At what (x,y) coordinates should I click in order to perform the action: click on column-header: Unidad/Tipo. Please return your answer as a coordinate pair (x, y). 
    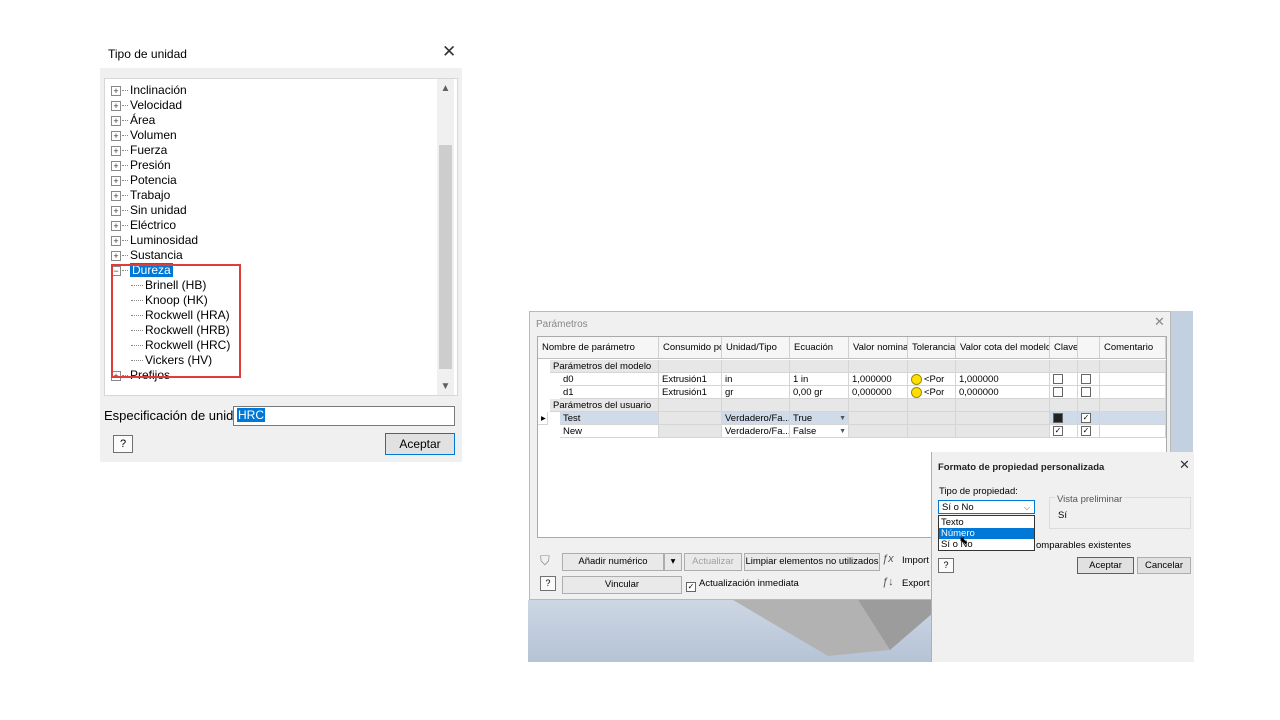
    Looking at the image, I should click on (756, 348).